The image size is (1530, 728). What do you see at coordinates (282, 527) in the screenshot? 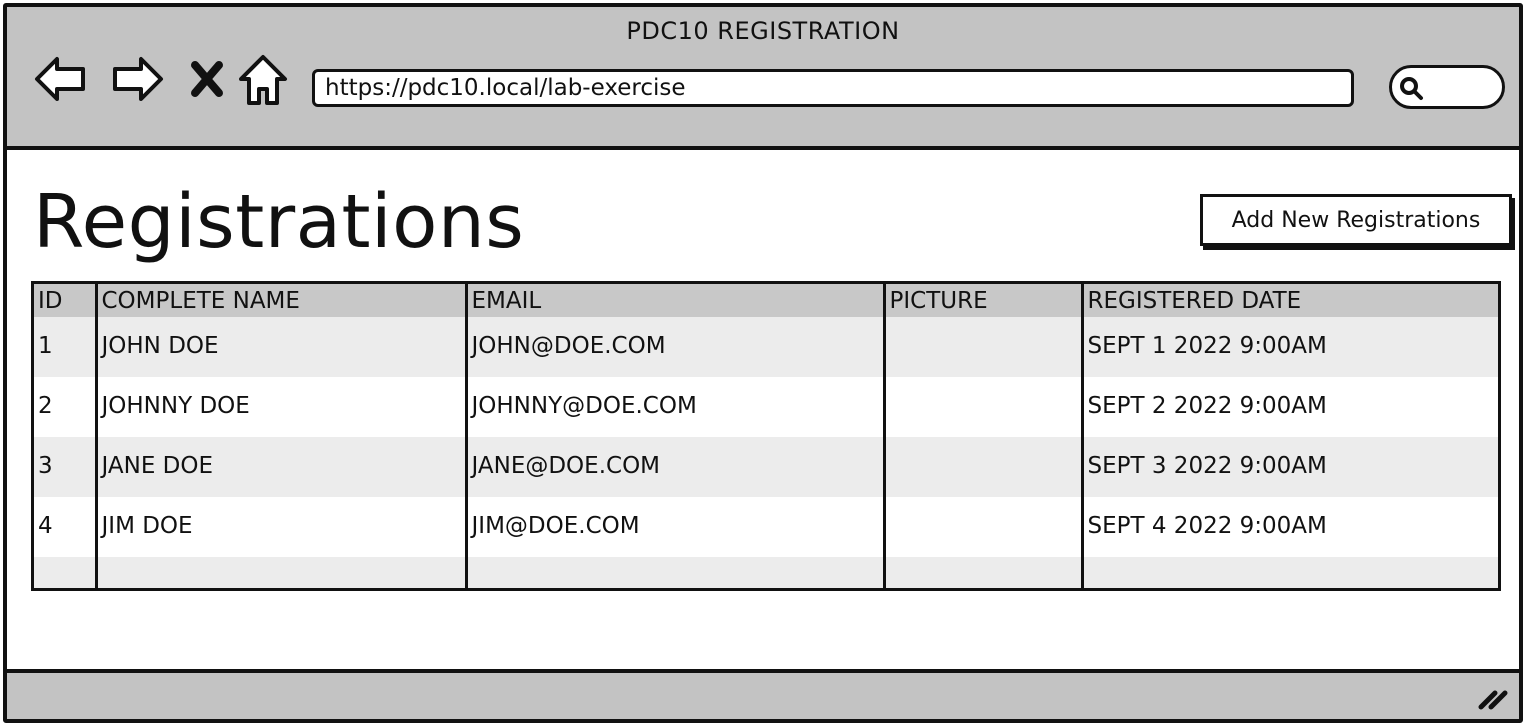
I see `cell-complete-name: JIM DOE` at bounding box center [282, 527].